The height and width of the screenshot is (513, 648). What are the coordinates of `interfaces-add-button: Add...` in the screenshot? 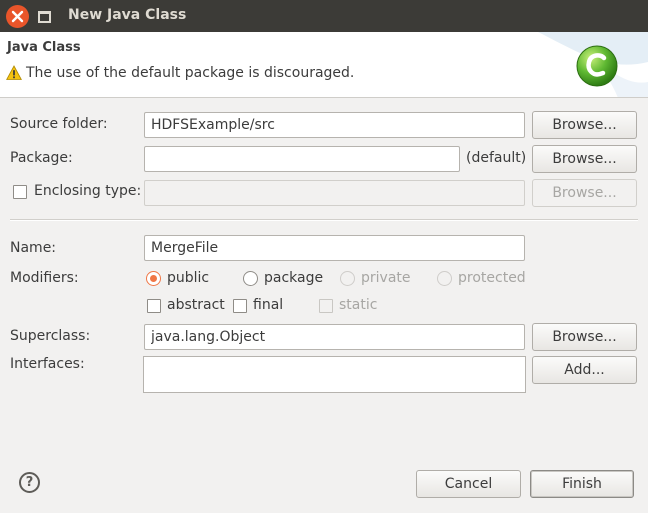 It's located at (584, 370).